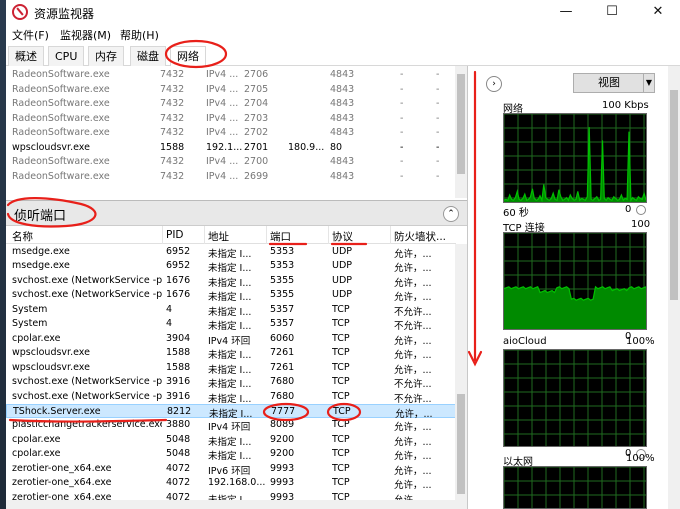 The height and width of the screenshot is (509, 680). What do you see at coordinates (451, 214) in the screenshot?
I see `collapse-icon: ⌃` at bounding box center [451, 214].